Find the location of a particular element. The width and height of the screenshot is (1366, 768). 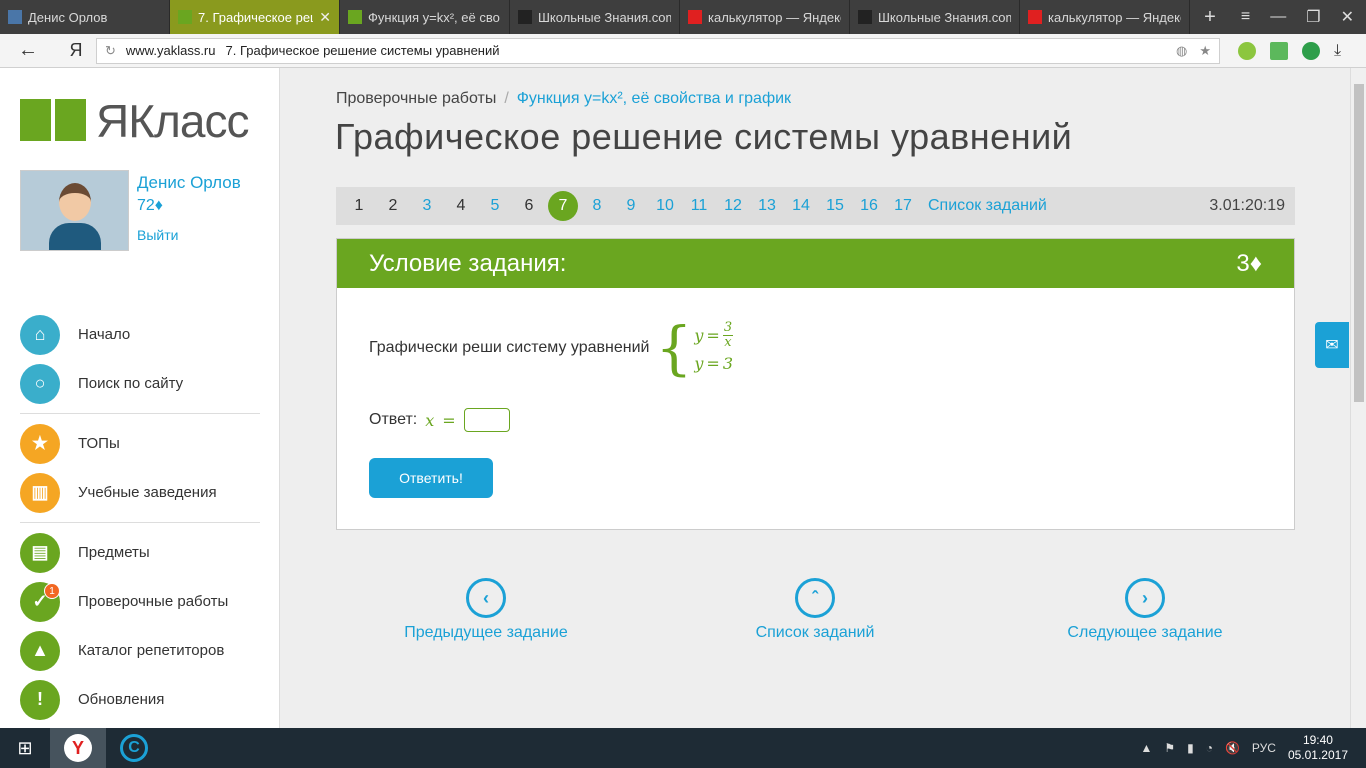

next-task-button: › Следующее задание is located at coordinates (1145, 610).